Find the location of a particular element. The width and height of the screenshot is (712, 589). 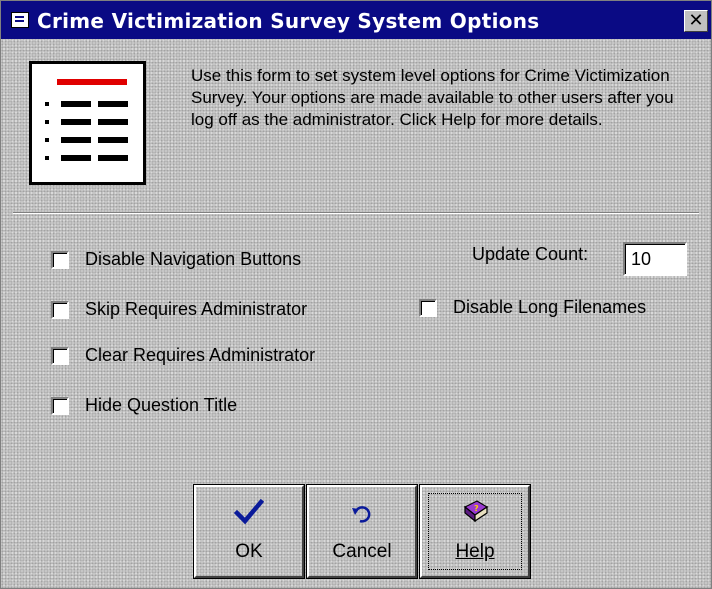

disable-long-filenames-label: Disable Long Filenames is located at coordinates (549, 307).